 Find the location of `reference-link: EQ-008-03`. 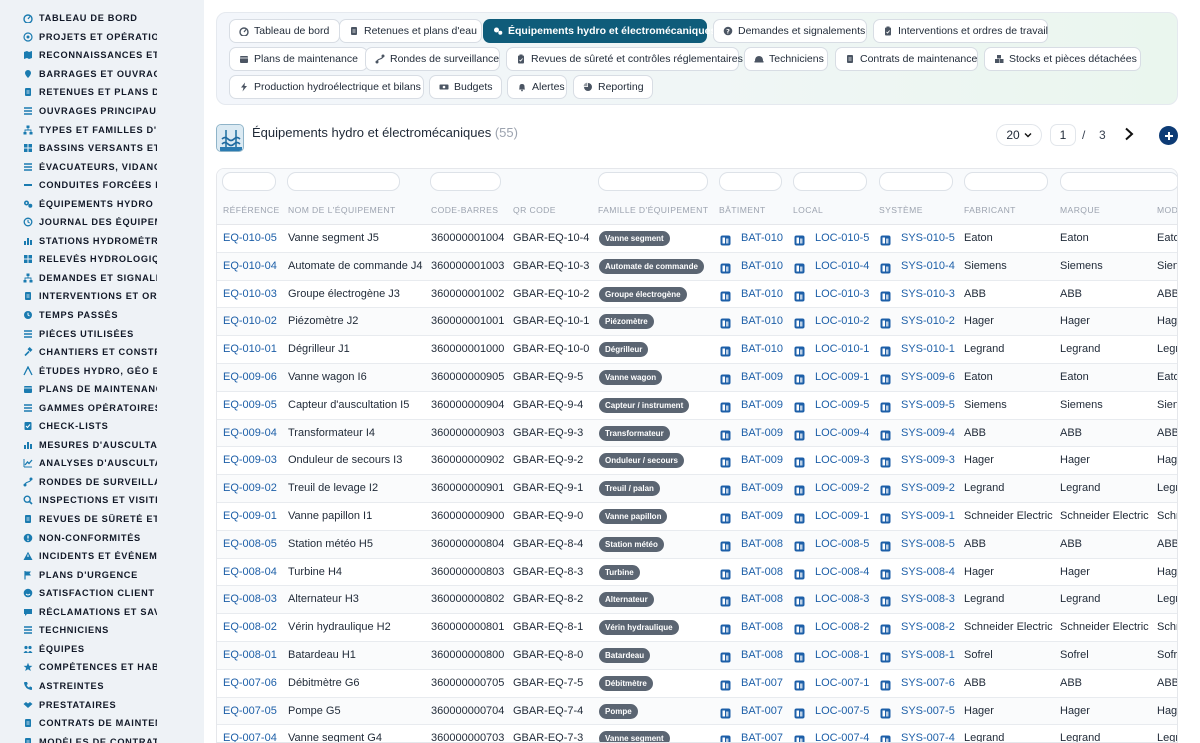

reference-link: EQ-008-03 is located at coordinates (250, 599).